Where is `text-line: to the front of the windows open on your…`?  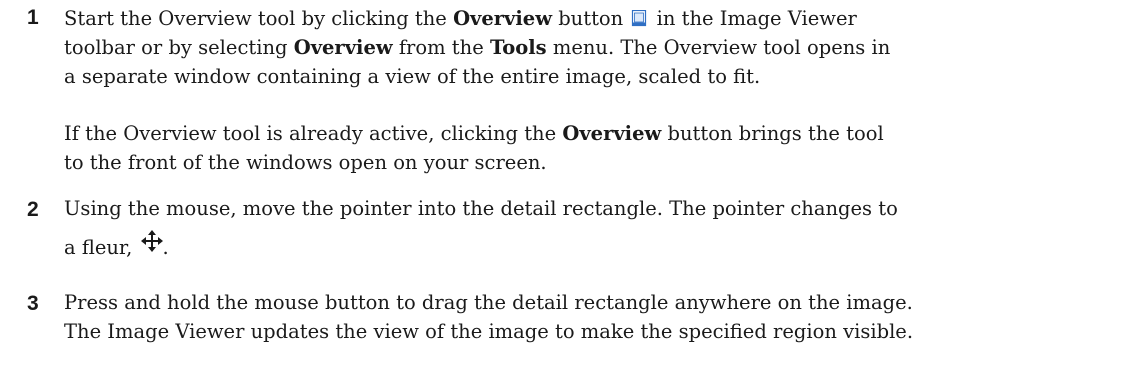 text-line: to the front of the windows open on your… is located at coordinates (305, 162).